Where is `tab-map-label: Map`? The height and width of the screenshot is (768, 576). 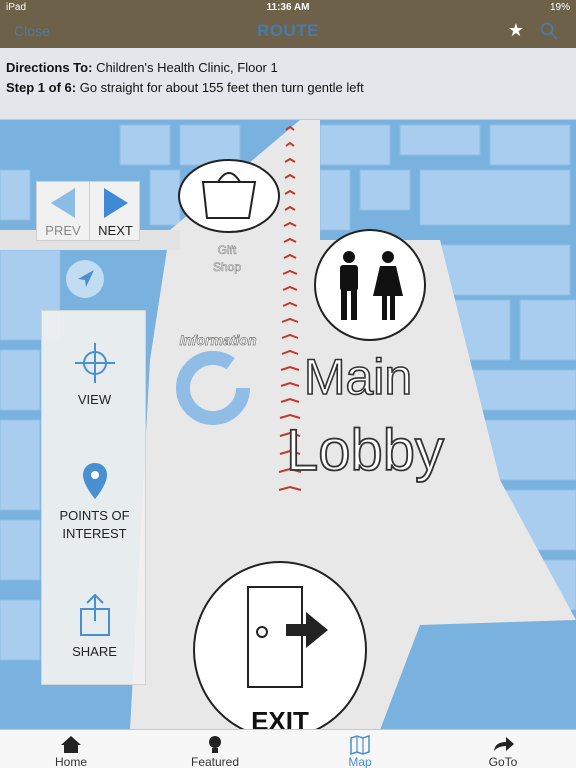 tab-map-label: Map is located at coordinates (360, 761).